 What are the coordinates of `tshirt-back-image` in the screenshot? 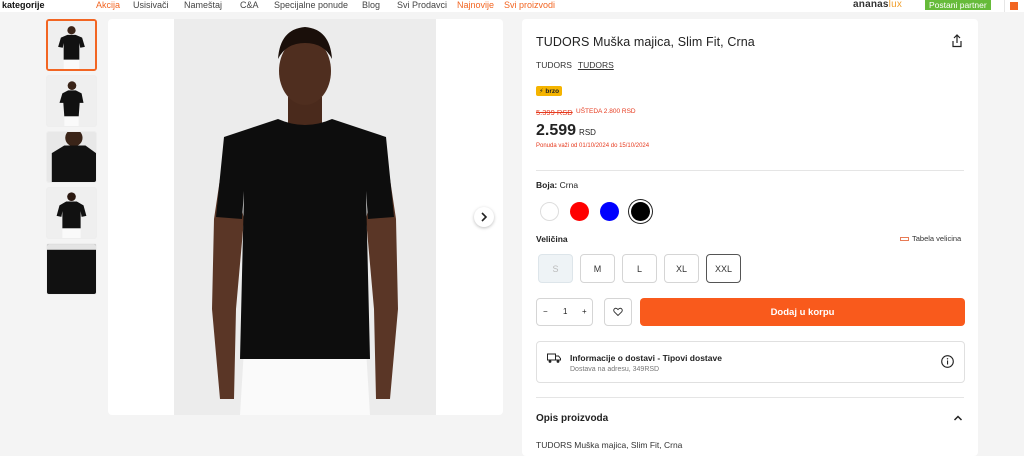 It's located at (71, 213).